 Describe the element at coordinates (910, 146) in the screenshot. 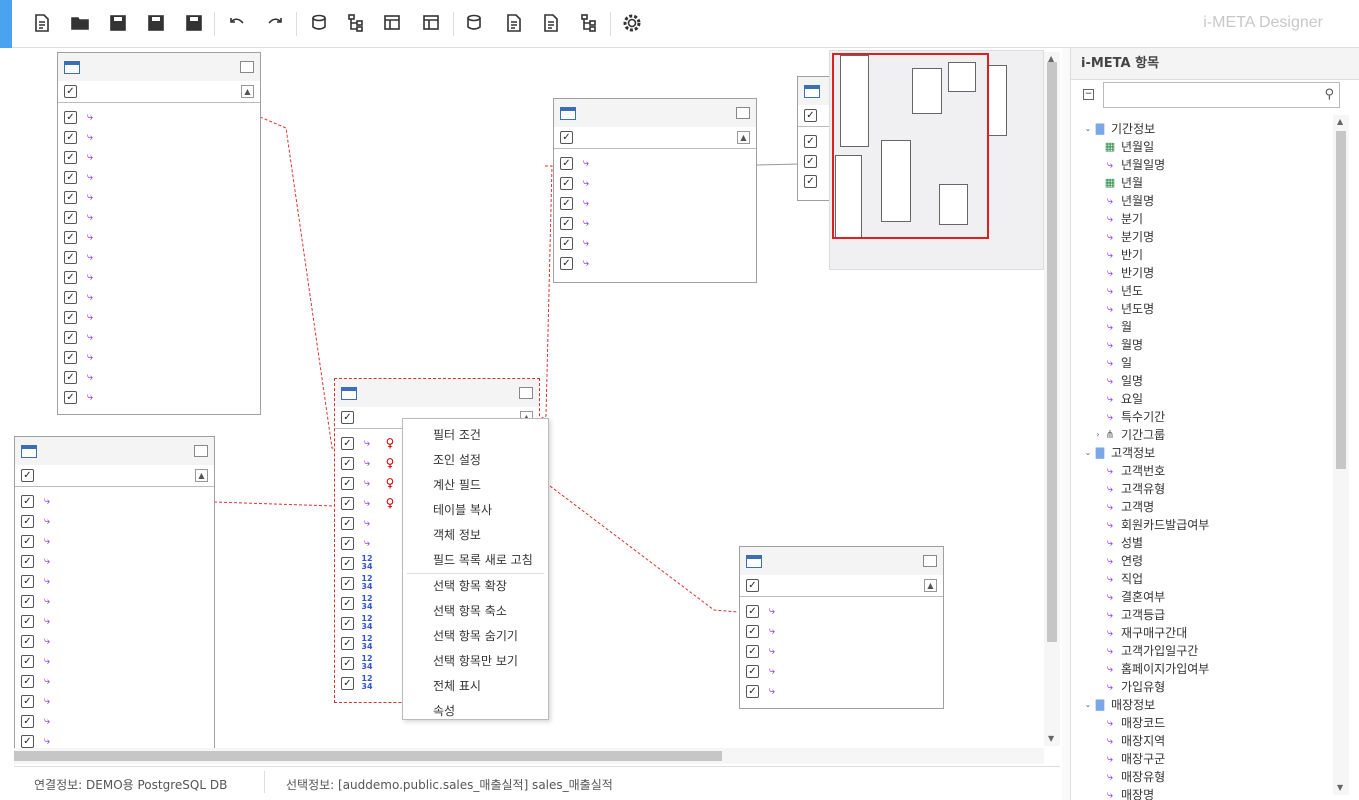

I see `minimap-viewport` at that location.